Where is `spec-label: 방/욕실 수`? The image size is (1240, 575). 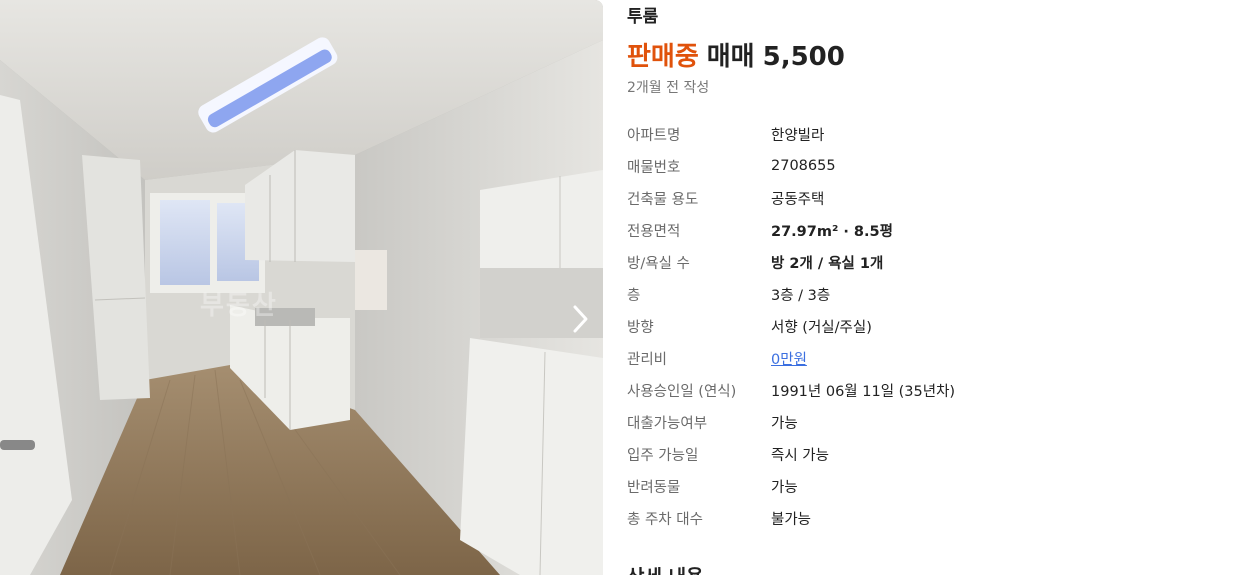
spec-label: 방/욕실 수 is located at coordinates (658, 263).